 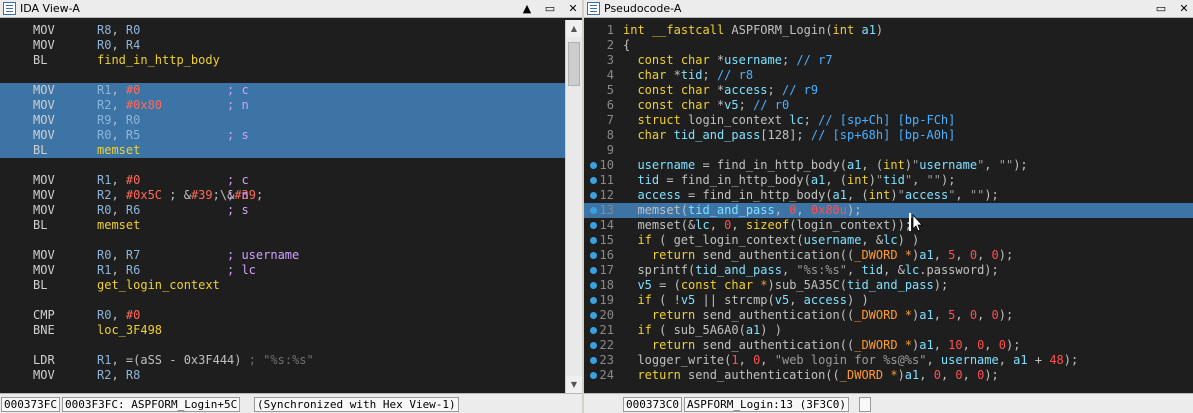 What do you see at coordinates (606, 360) in the screenshot?
I see `line-number: 23` at bounding box center [606, 360].